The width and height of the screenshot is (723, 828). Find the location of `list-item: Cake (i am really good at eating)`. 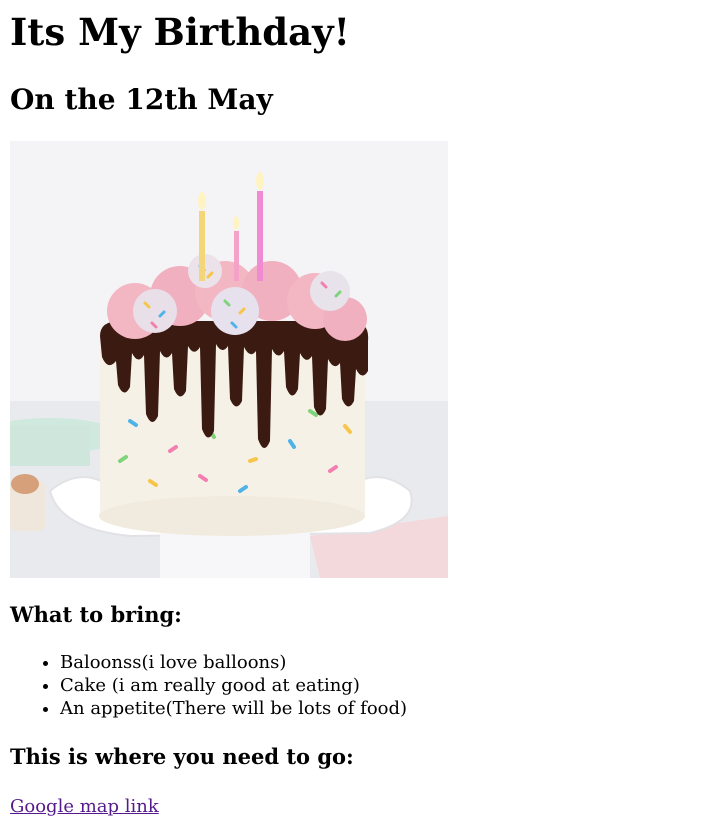

list-item: Cake (i am really good at eating) is located at coordinates (233, 685).